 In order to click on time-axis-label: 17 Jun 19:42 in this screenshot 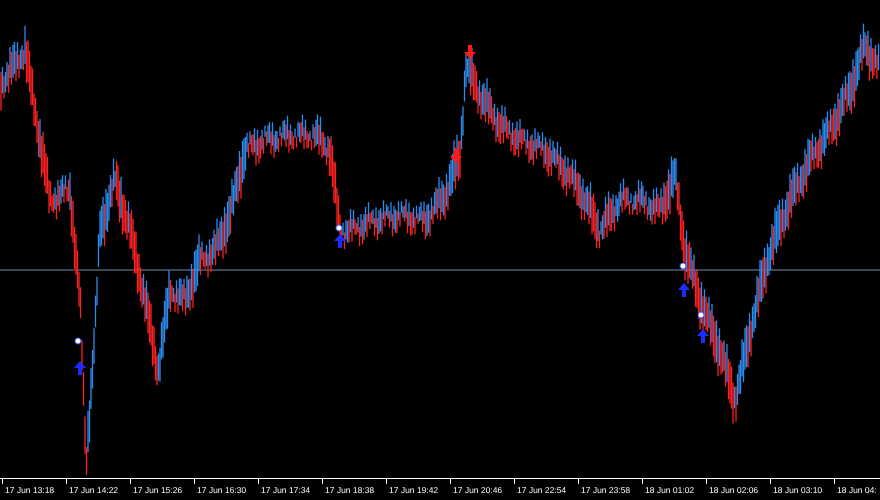, I will do `click(413, 490)`.